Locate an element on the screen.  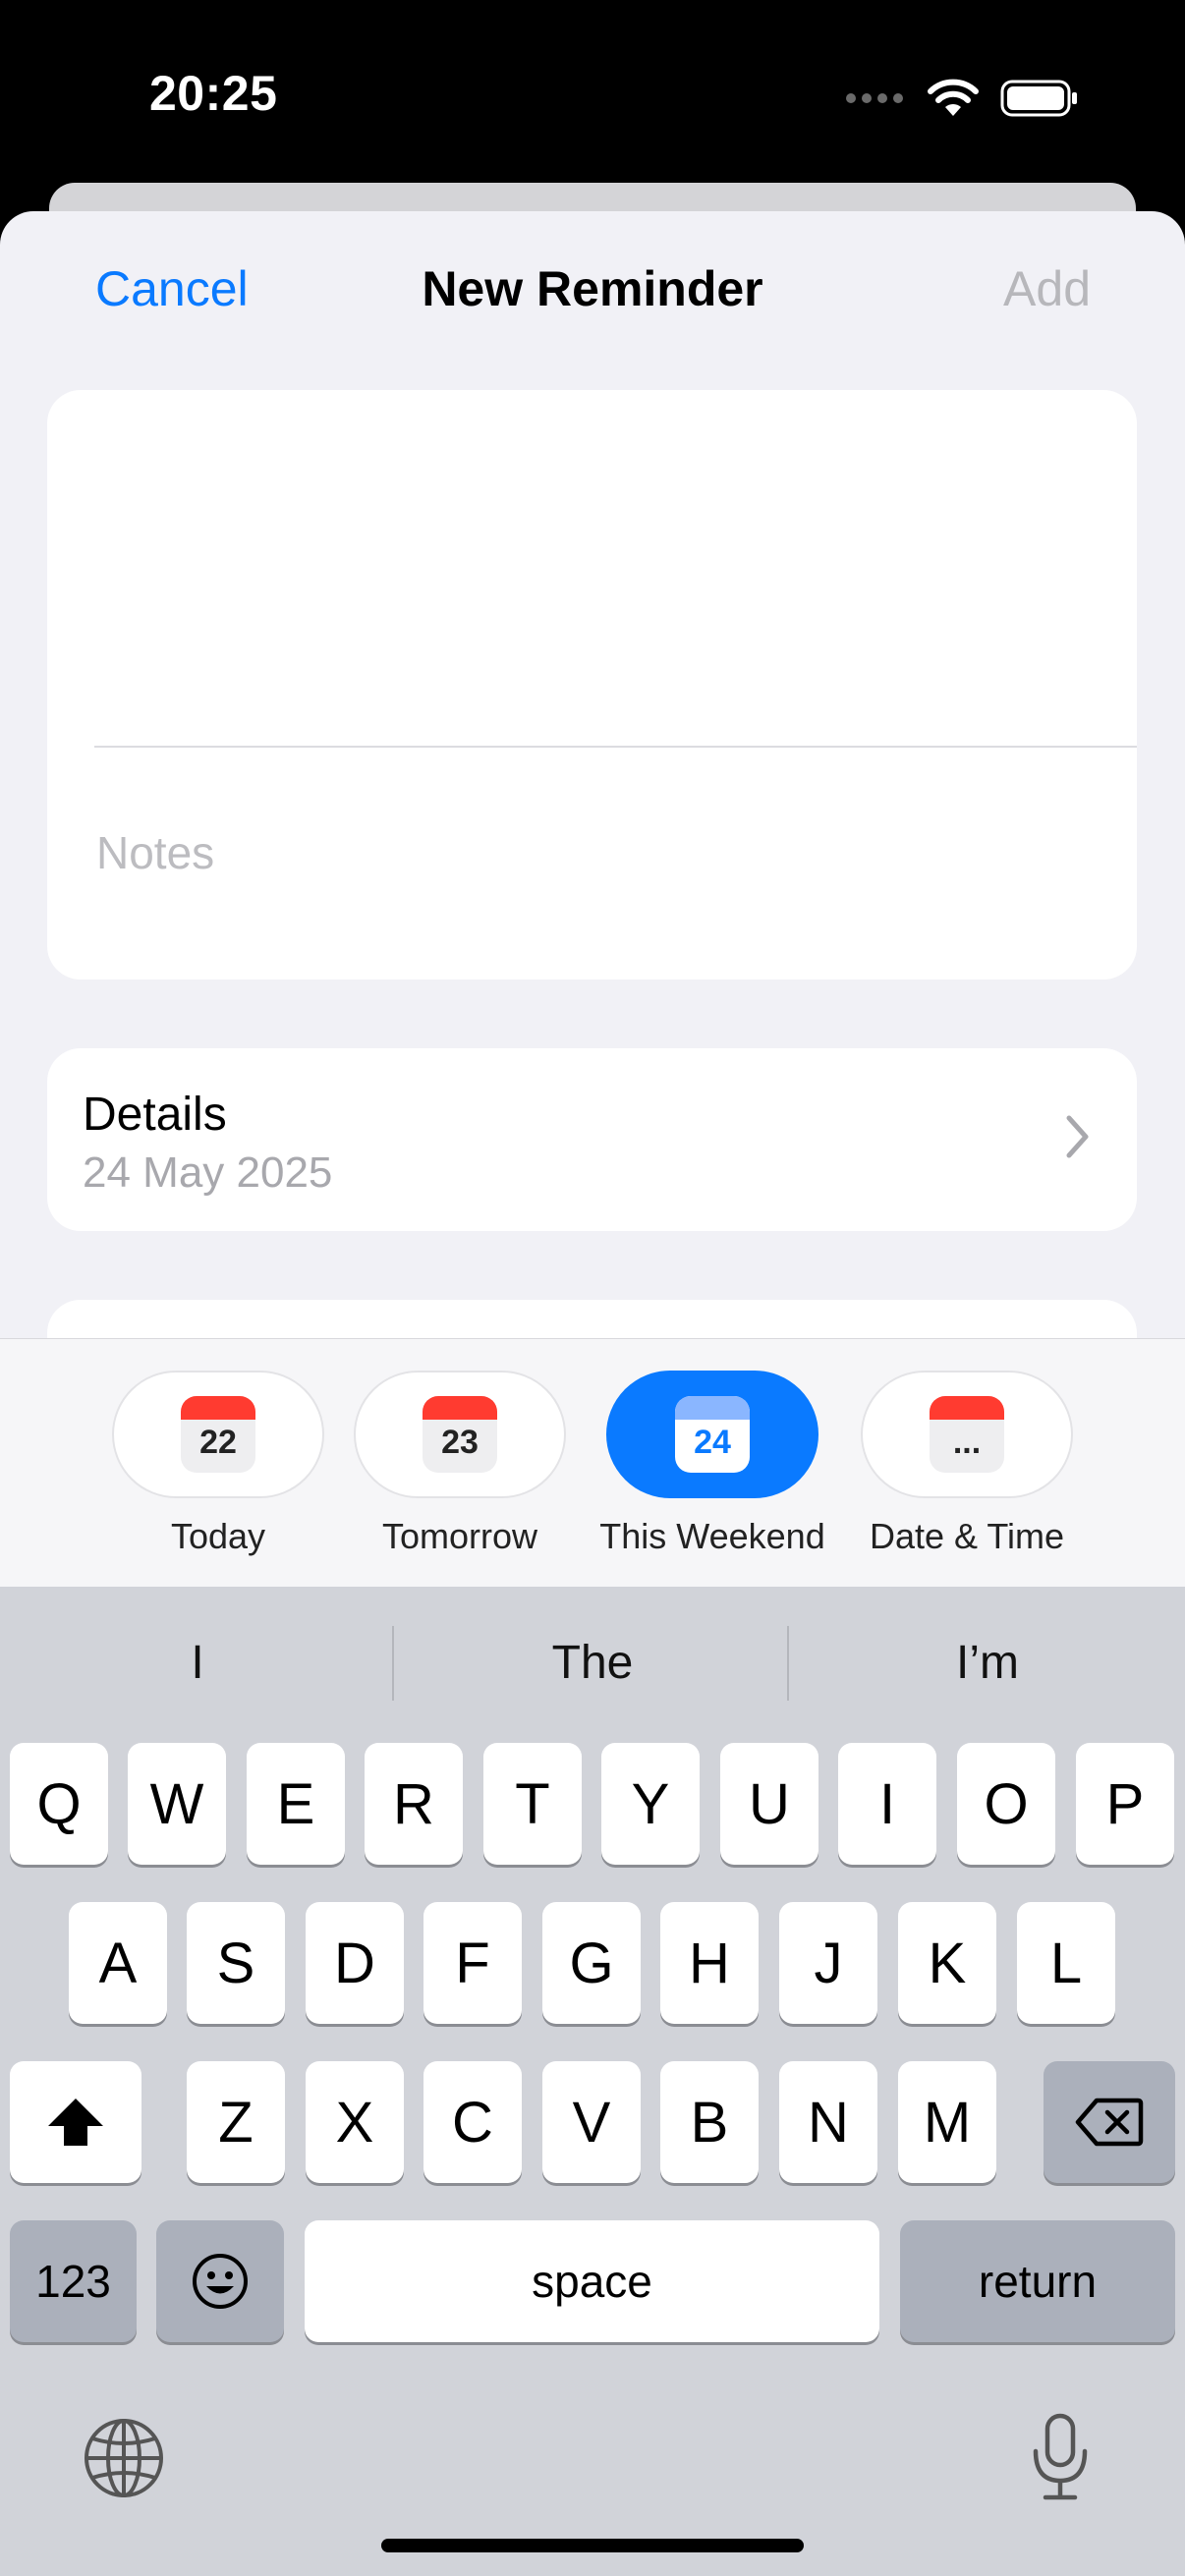
key-c: C is located at coordinates (473, 2122).